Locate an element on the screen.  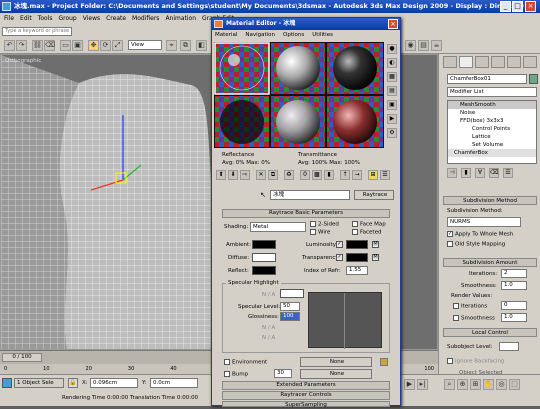
transparency-map-button: M is located at coordinates (375, 257).